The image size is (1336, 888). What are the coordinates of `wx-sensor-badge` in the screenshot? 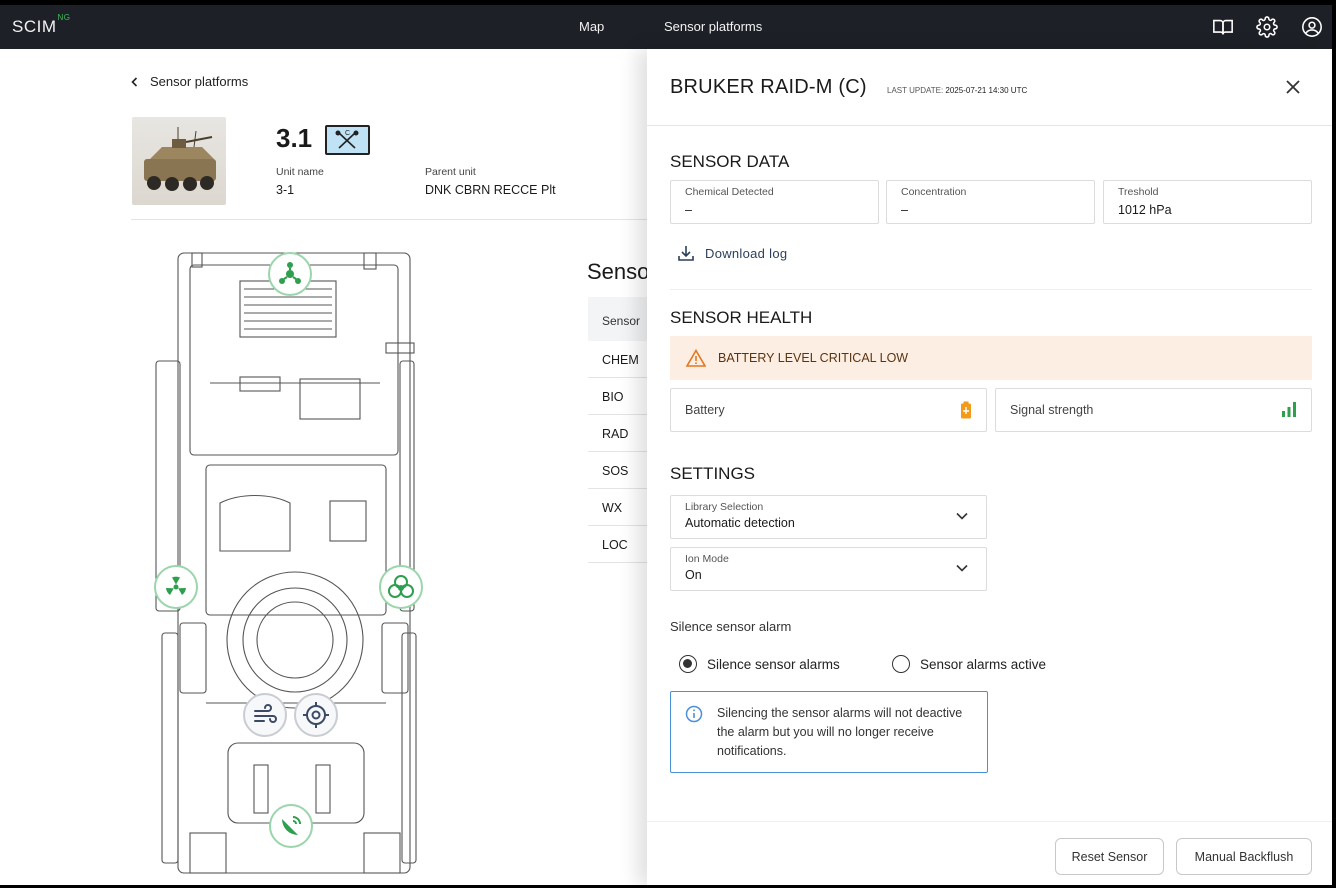 It's located at (265, 715).